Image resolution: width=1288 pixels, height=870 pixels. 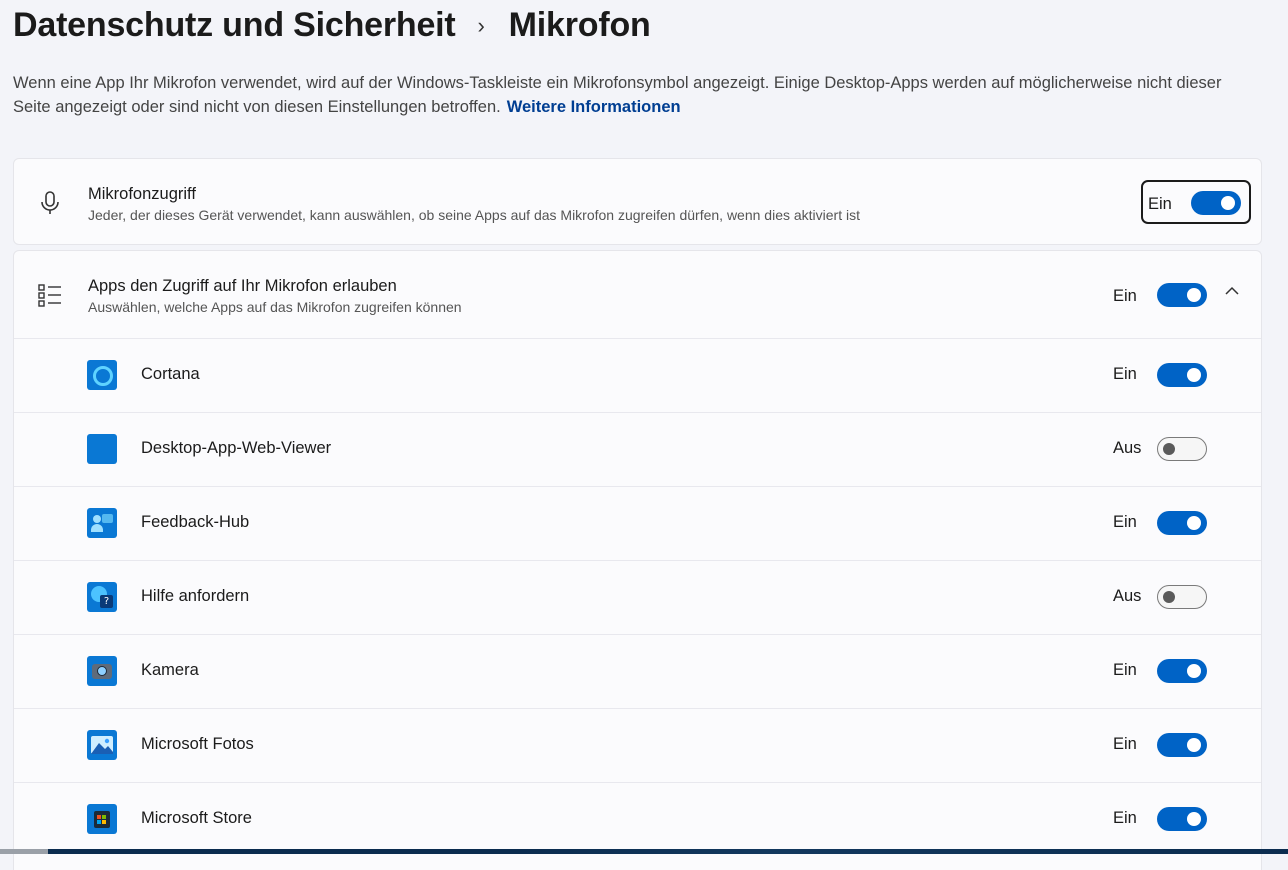 I want to click on app-toggle-kamera, so click(x=1182, y=671).